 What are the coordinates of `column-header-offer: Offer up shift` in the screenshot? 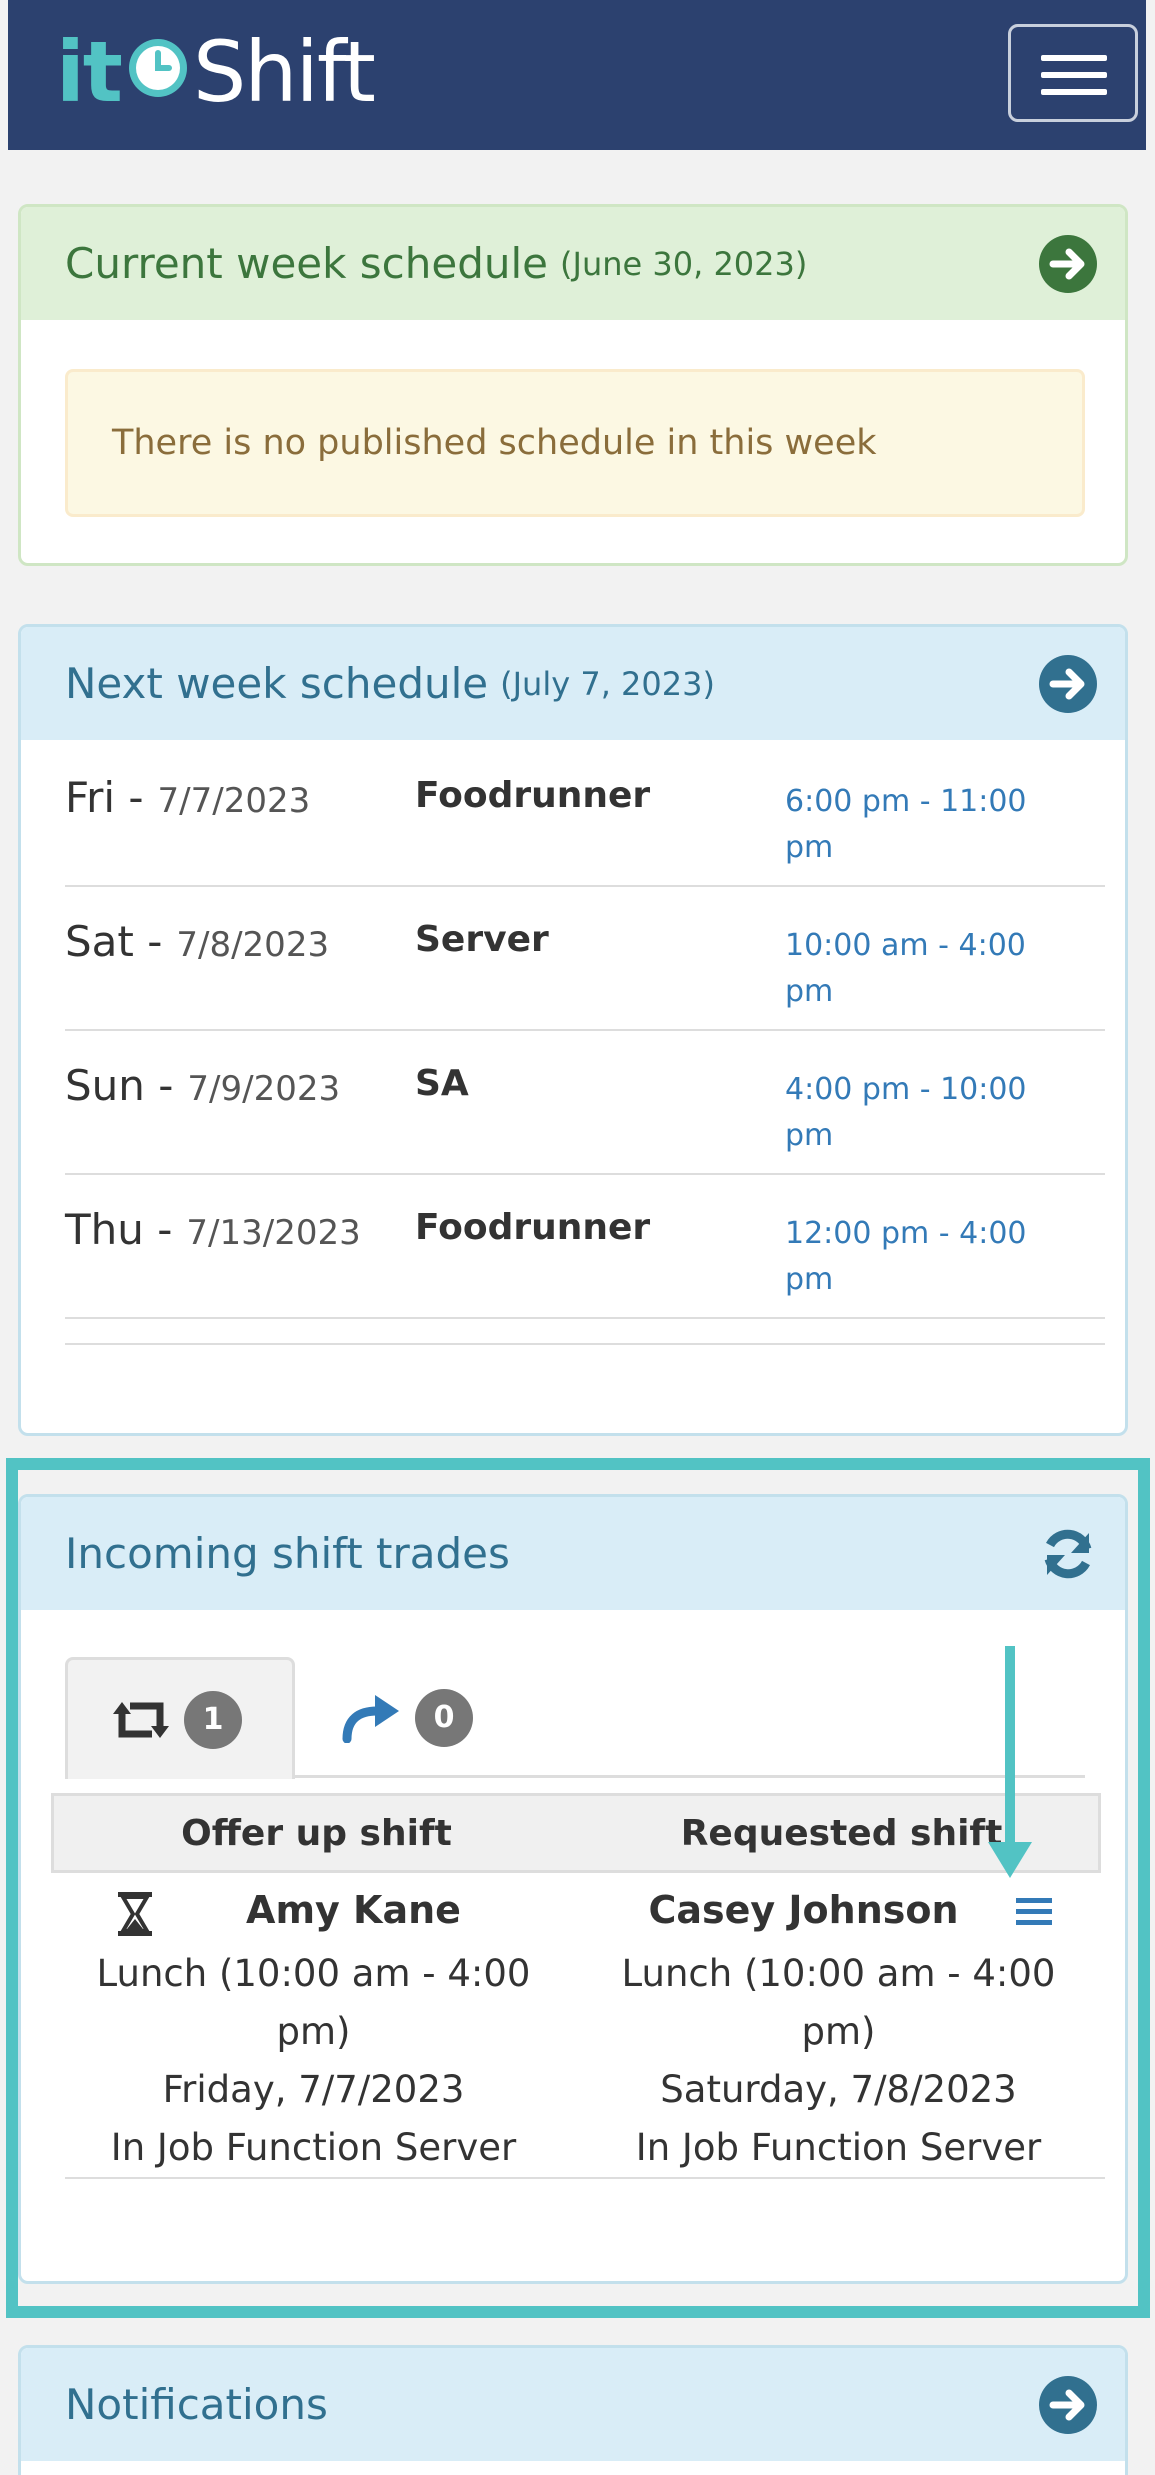 It's located at (316, 1833).